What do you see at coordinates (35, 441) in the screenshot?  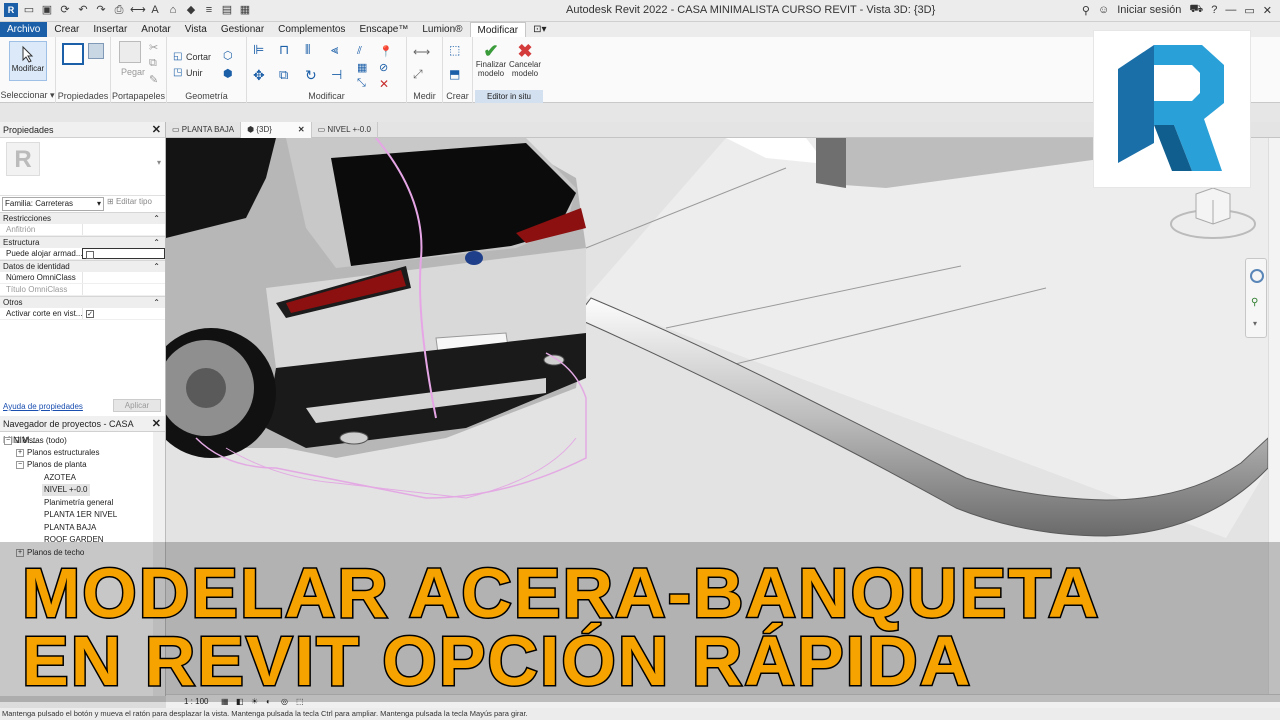 I see `tree-views: − ⌸ Vistas (todo)` at bounding box center [35, 441].